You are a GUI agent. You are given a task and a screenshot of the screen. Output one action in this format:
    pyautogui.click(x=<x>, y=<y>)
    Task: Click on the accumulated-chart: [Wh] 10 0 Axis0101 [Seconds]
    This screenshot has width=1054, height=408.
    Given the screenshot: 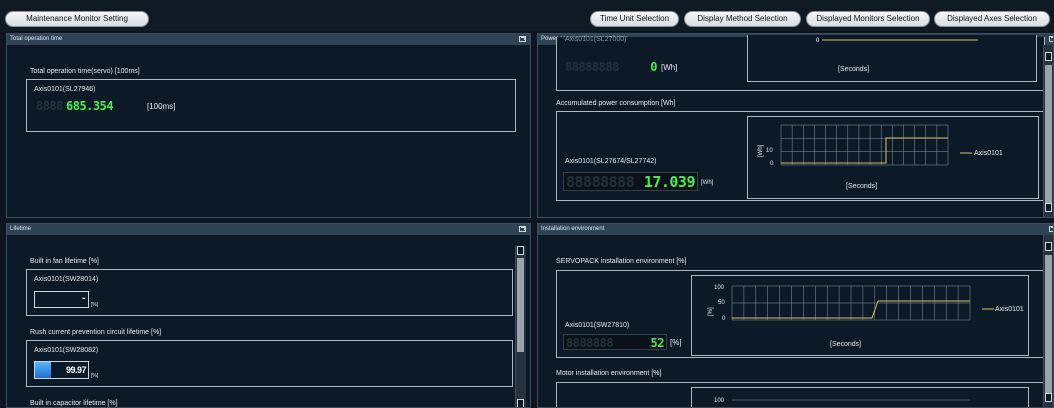 What is the action you would take?
    pyautogui.click(x=893, y=157)
    